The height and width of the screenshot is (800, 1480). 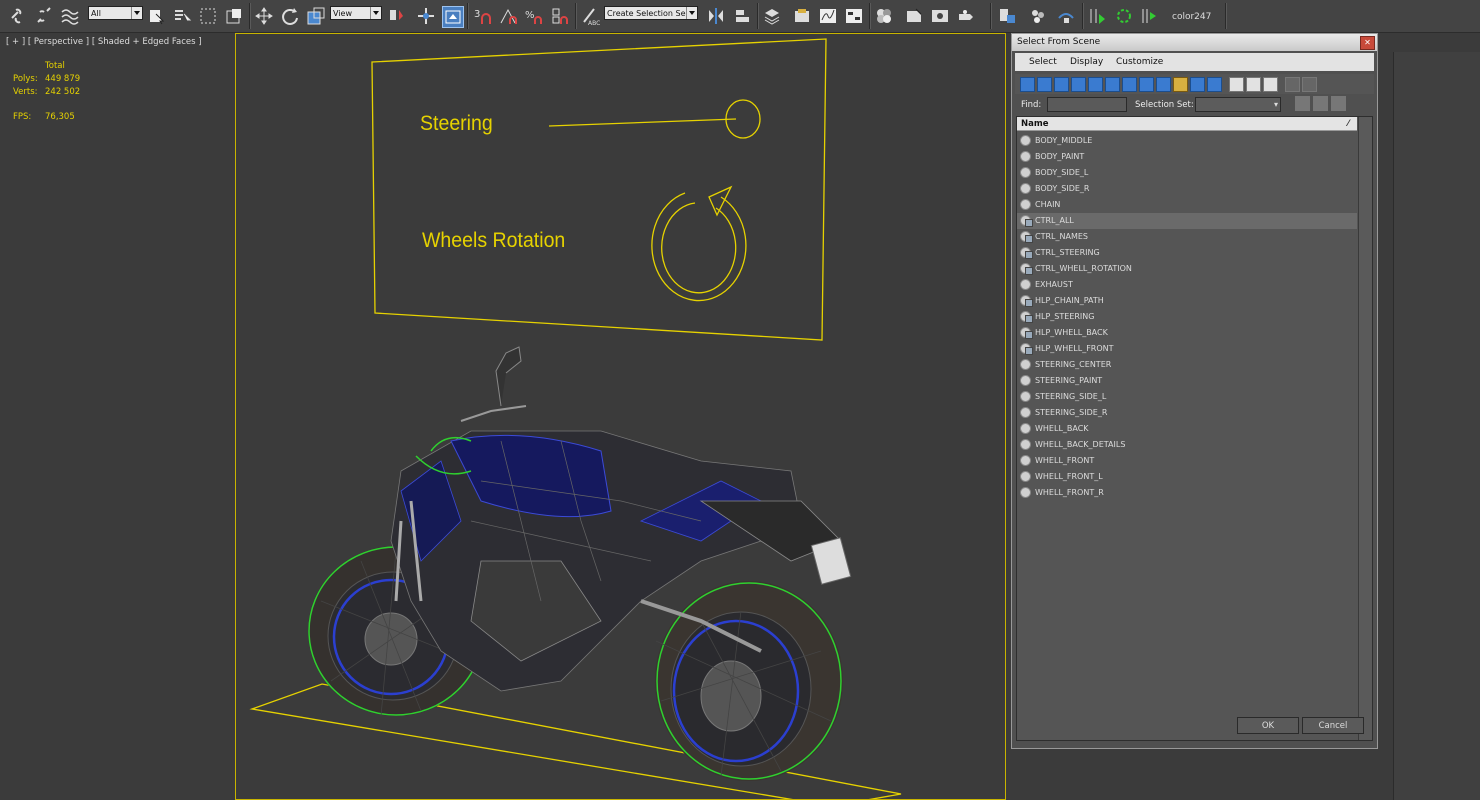 What do you see at coordinates (1187, 253) in the screenshot?
I see `list-item: CTRL_STEERING` at bounding box center [1187, 253].